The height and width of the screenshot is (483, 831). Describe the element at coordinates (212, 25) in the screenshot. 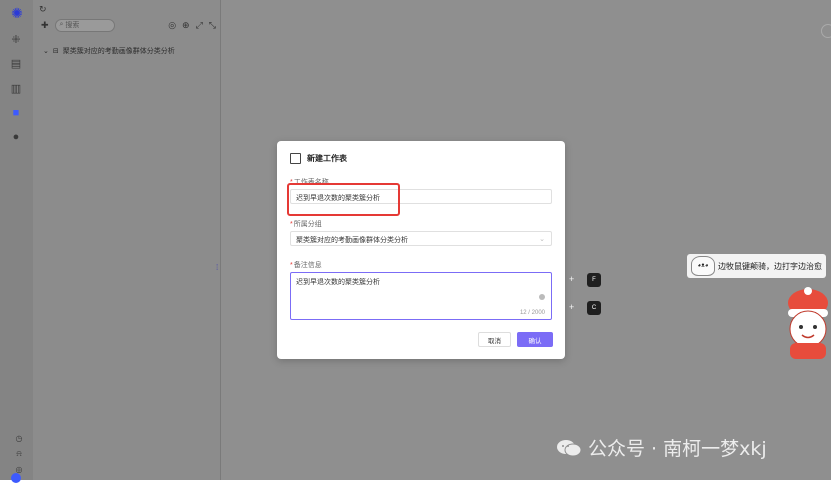

I see `collapse-icon: ⤡` at that location.